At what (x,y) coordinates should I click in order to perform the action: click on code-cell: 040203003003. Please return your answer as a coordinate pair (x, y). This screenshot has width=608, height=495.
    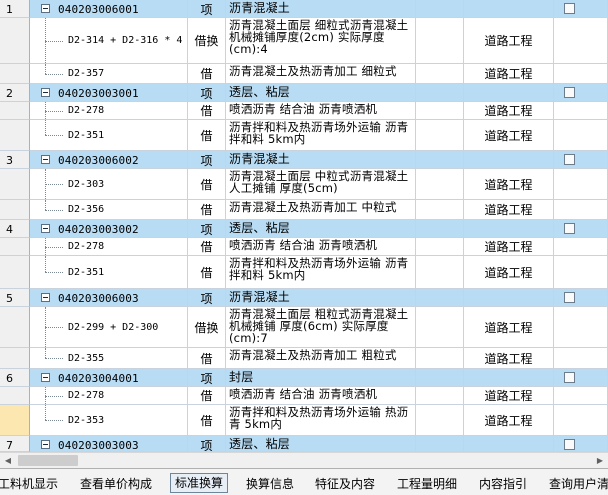
    Looking at the image, I should click on (109, 444).